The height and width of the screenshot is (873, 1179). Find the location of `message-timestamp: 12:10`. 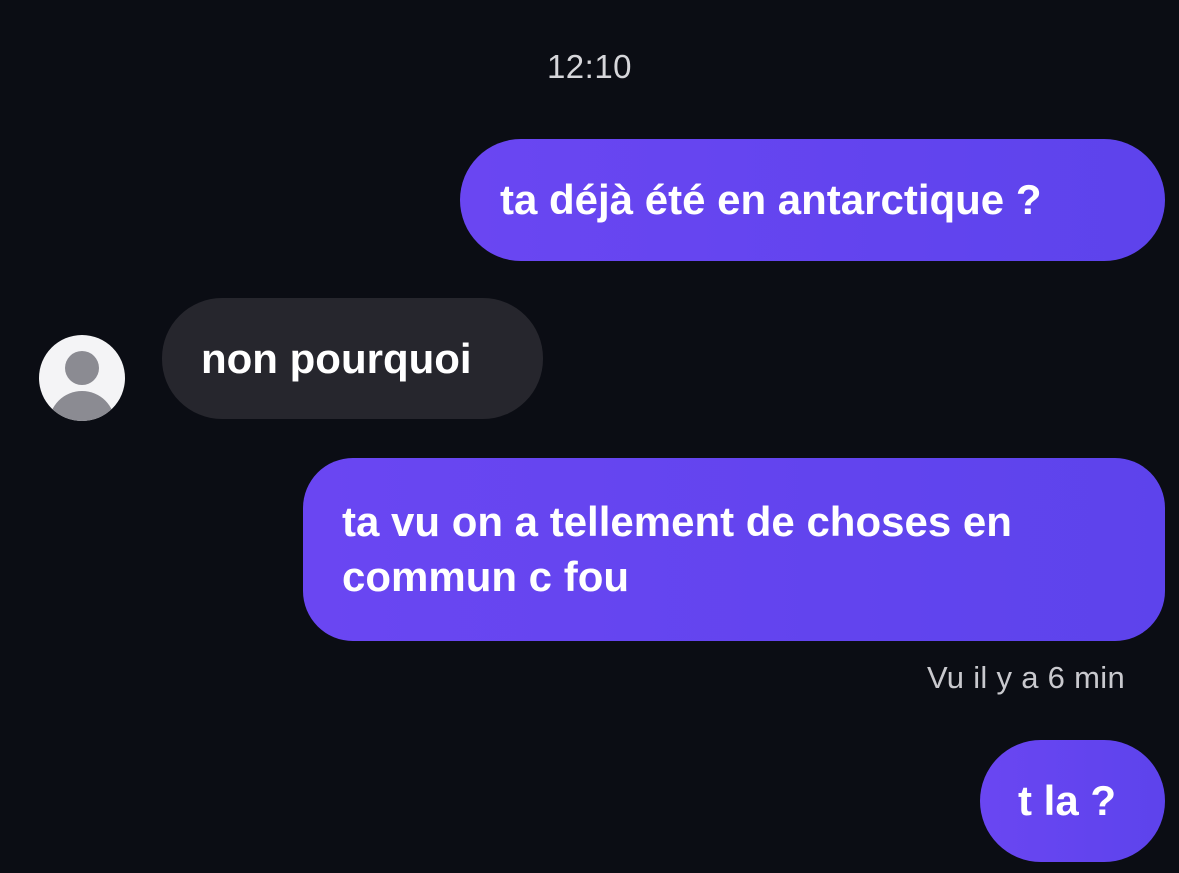

message-timestamp: 12:10 is located at coordinates (589, 66).